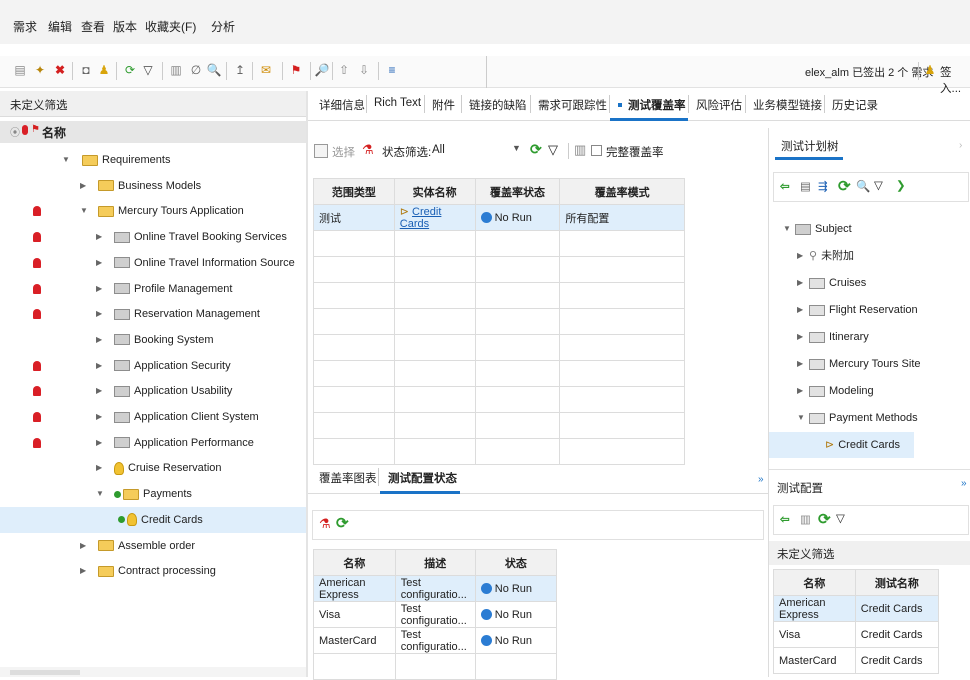 This screenshot has height=680, width=970. Describe the element at coordinates (435, 640) in the screenshot. I see `table-row: MasterCard Test configuratio... No Run` at that location.